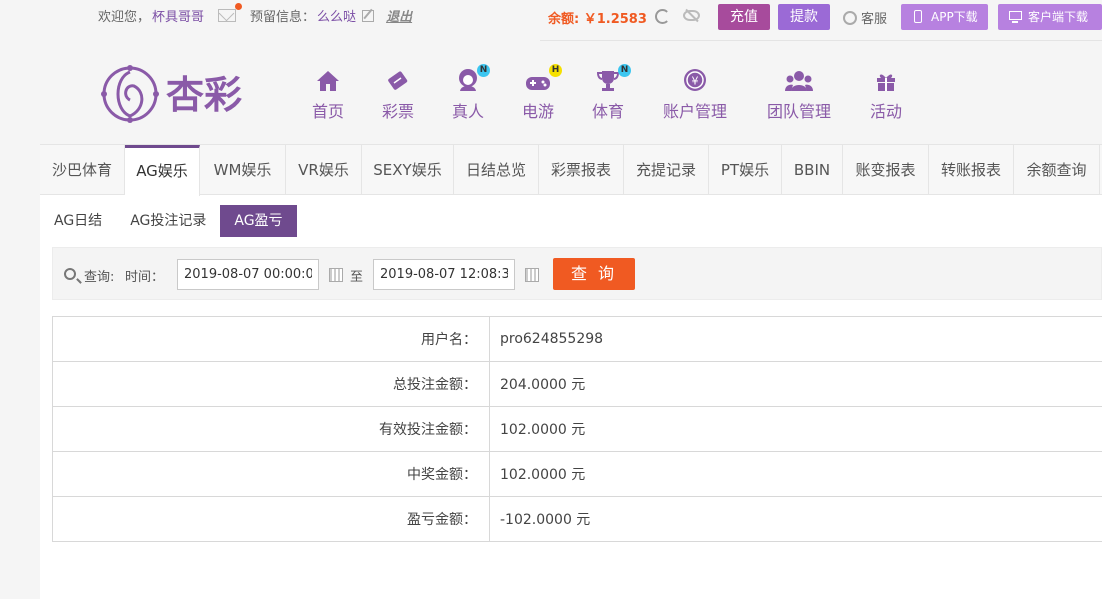 This screenshot has width=1102, height=599. What do you see at coordinates (145, 277) in the screenshot?
I see `time-label: 时间：` at bounding box center [145, 277].